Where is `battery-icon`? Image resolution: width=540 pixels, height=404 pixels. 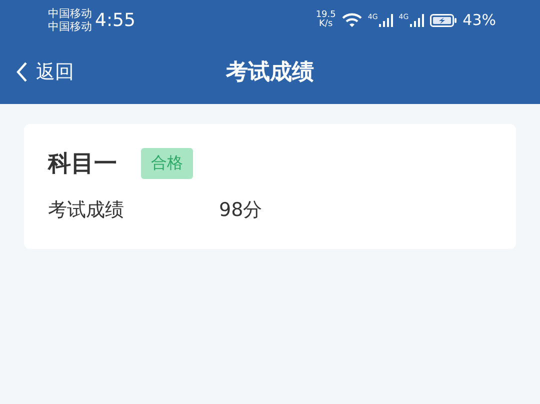
battery-icon is located at coordinates (443, 20).